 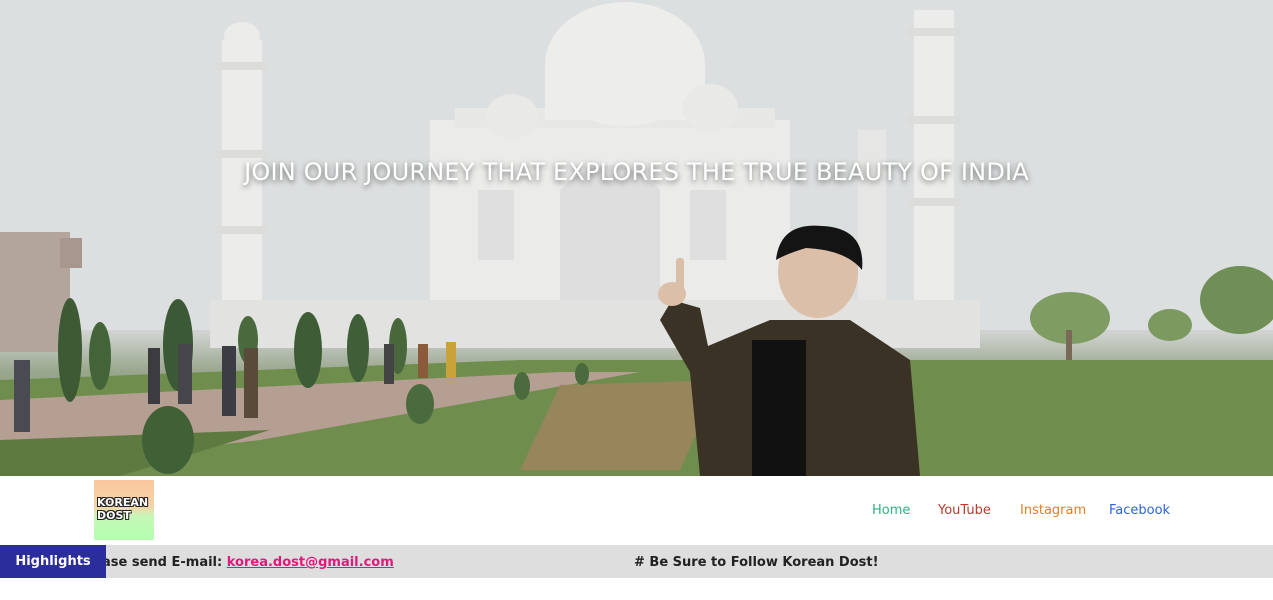 What do you see at coordinates (114, 515) in the screenshot?
I see `logo-line-2: DOST` at bounding box center [114, 515].